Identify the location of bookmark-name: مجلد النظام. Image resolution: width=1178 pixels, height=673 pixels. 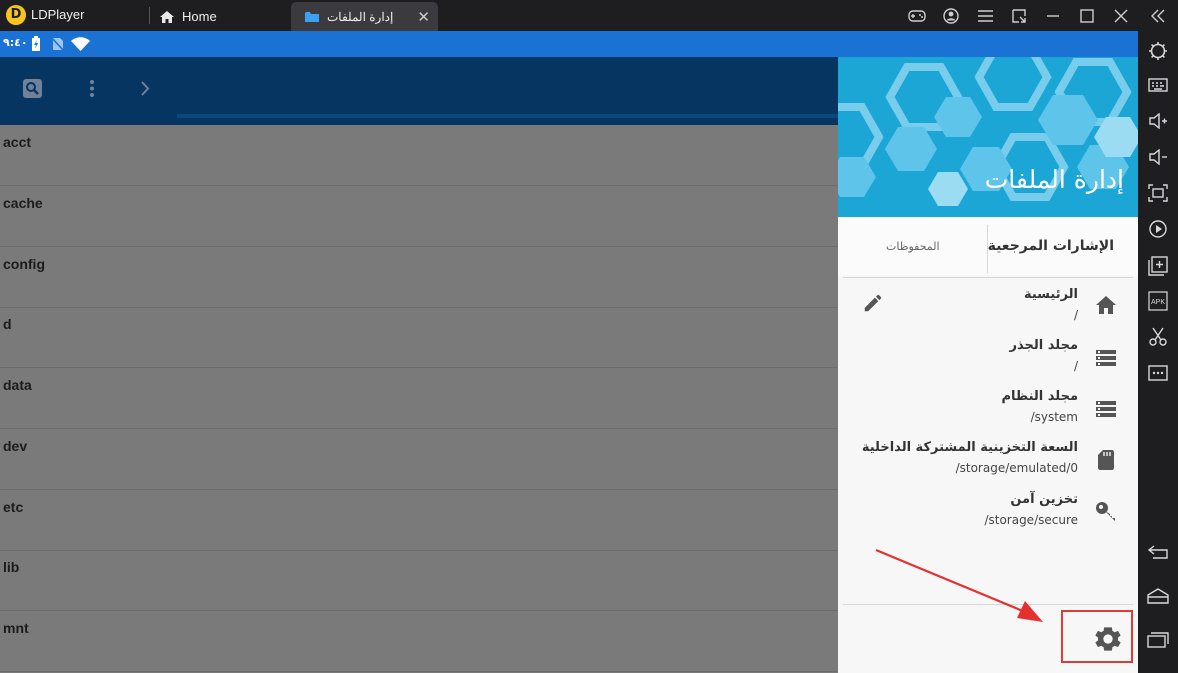
(1039, 396).